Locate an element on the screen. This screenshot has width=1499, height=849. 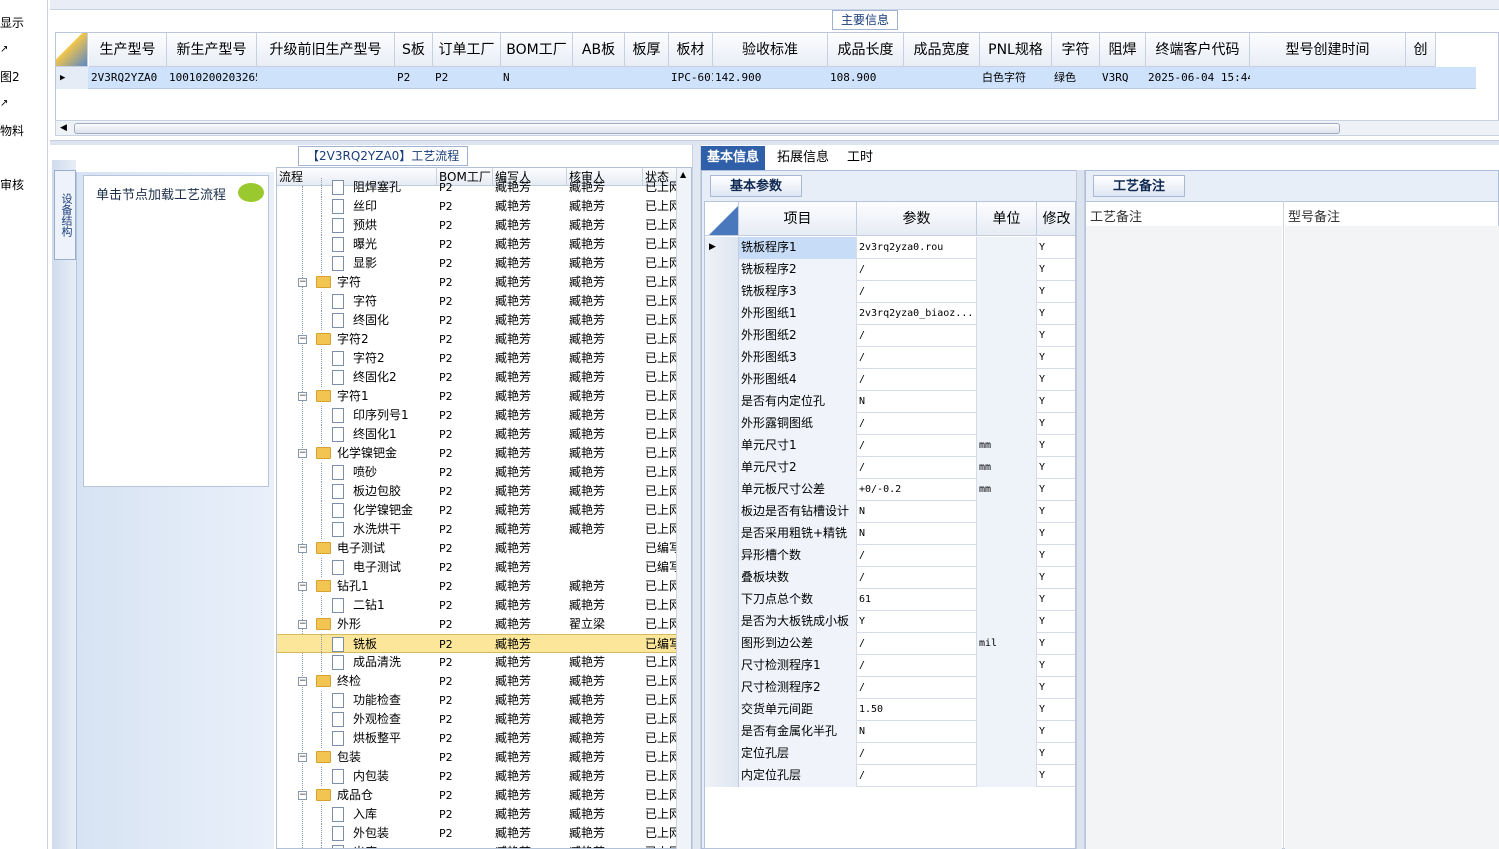
tab-extended-info: 拓展信息 is located at coordinates (803, 158).